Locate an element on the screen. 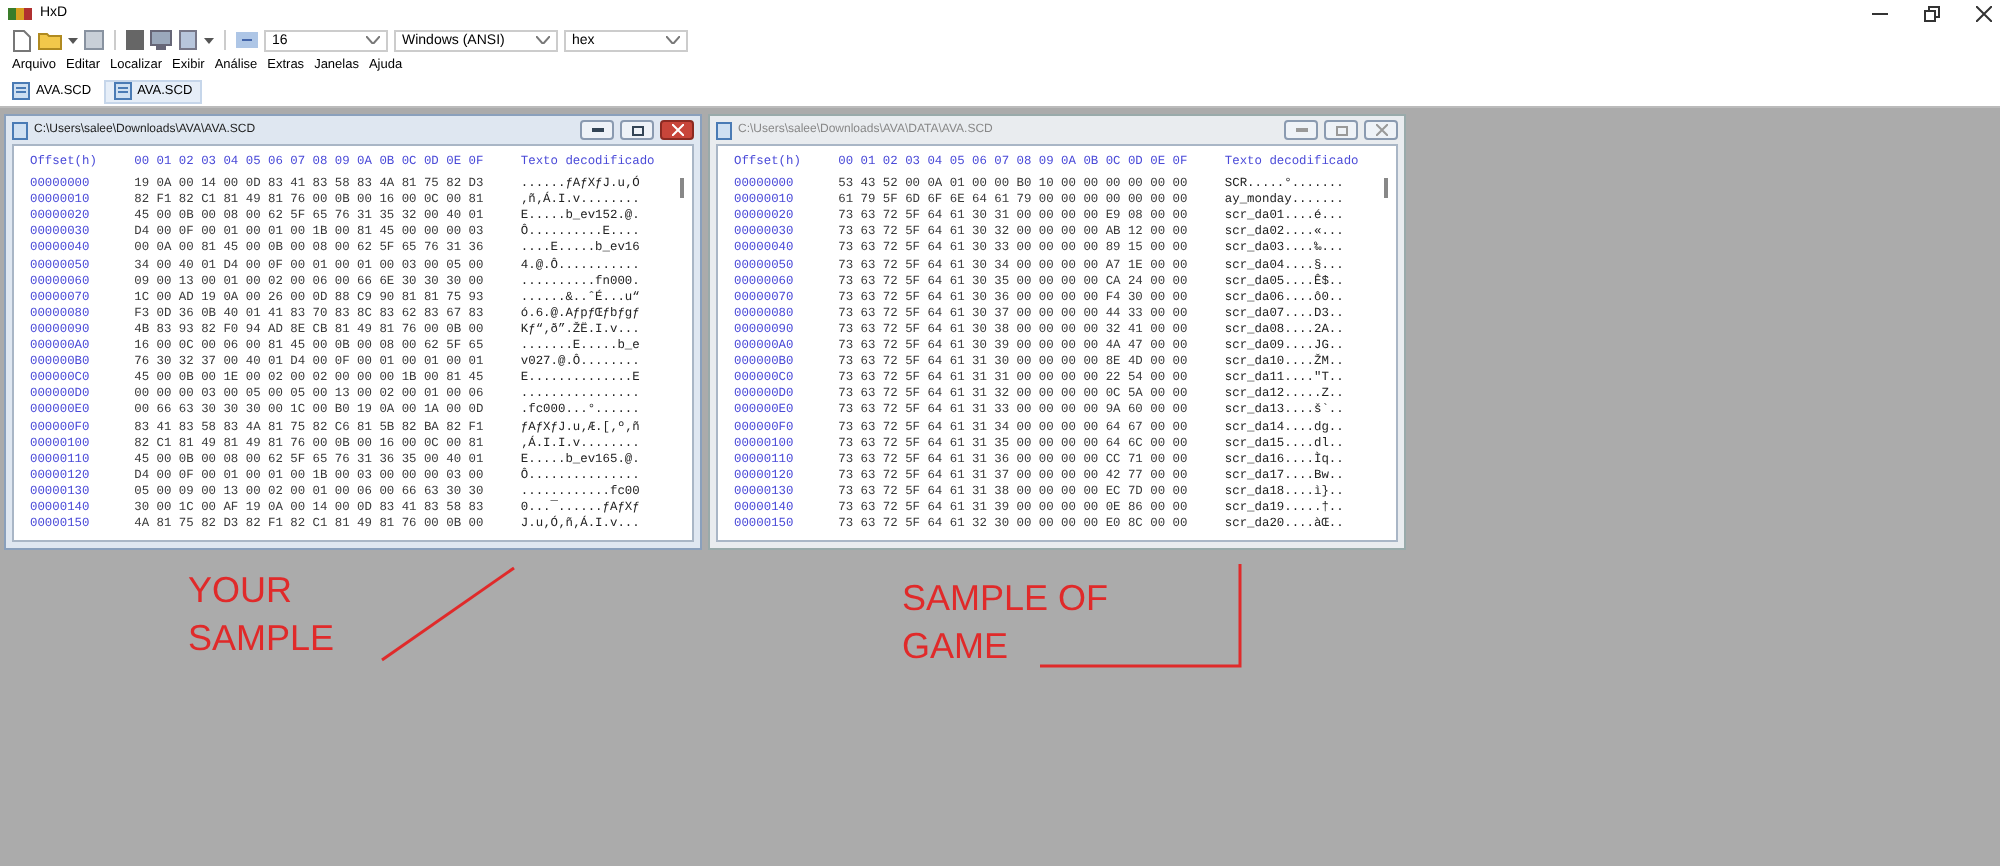 The image size is (2000, 866). monitor-icon is located at coordinates (161, 40).